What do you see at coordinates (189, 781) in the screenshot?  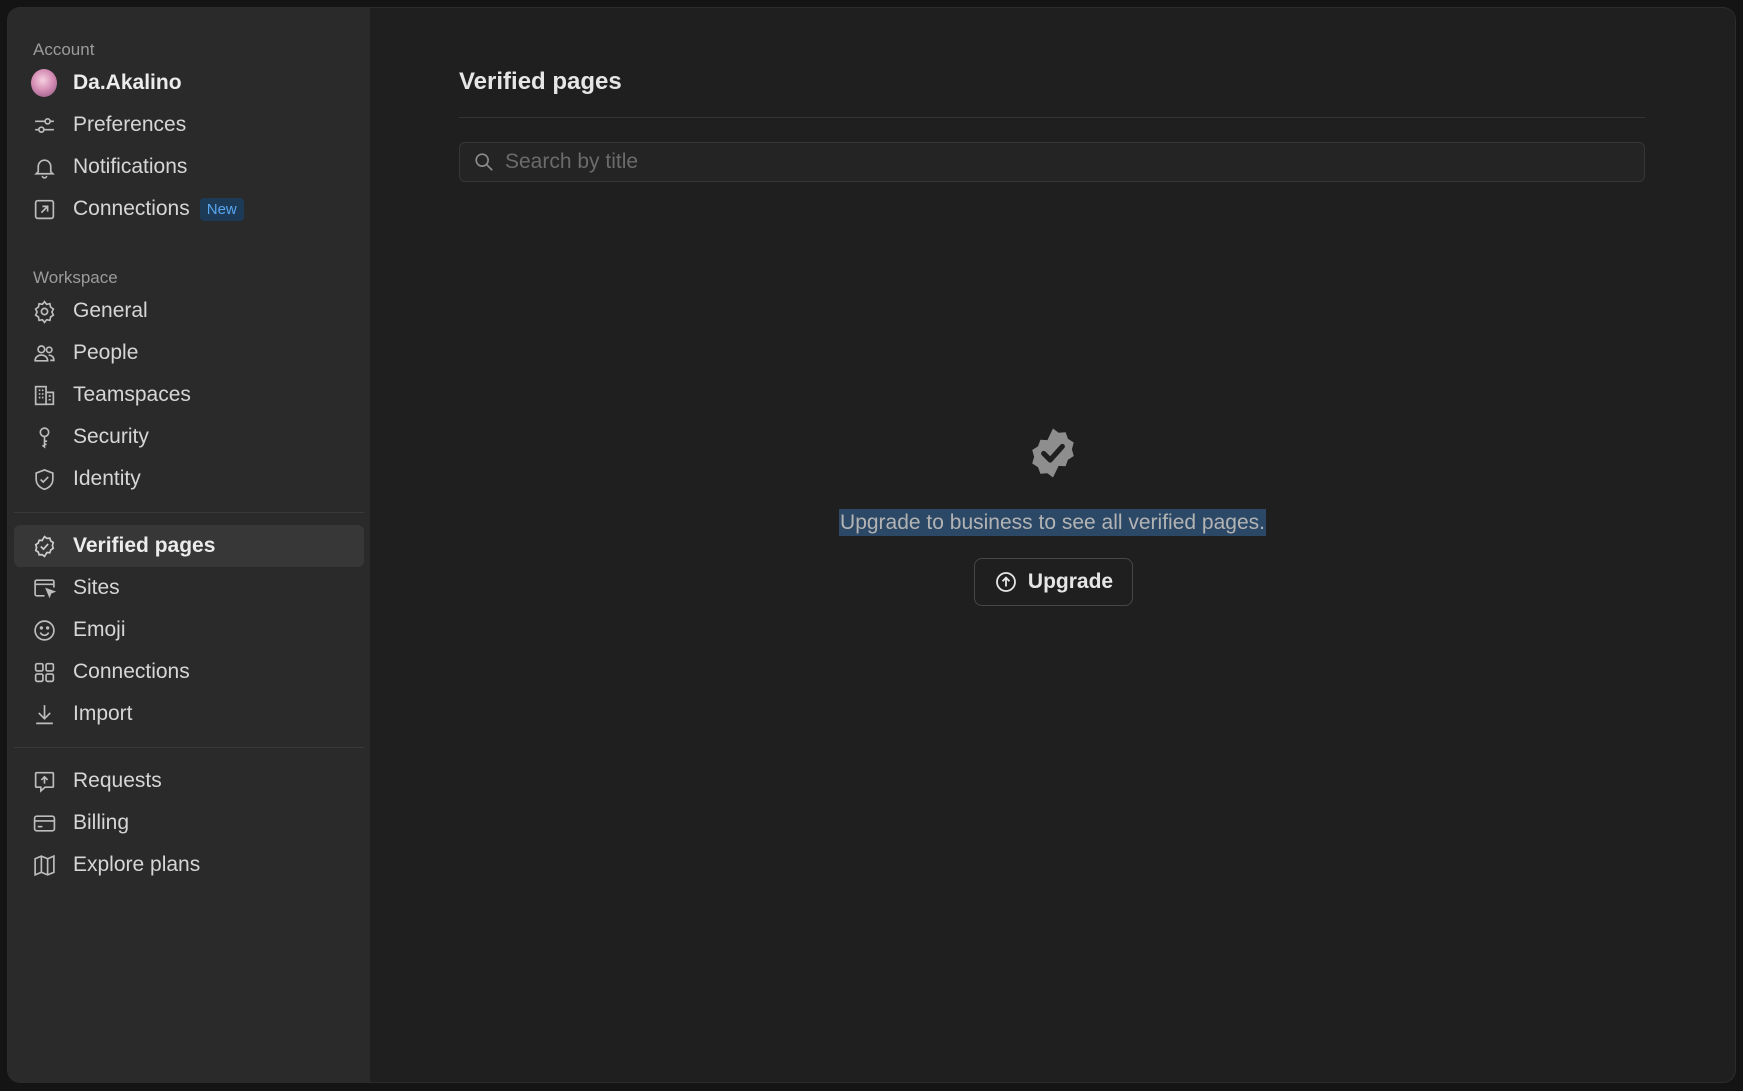 I see `sidebar-item-requests: Requests` at bounding box center [189, 781].